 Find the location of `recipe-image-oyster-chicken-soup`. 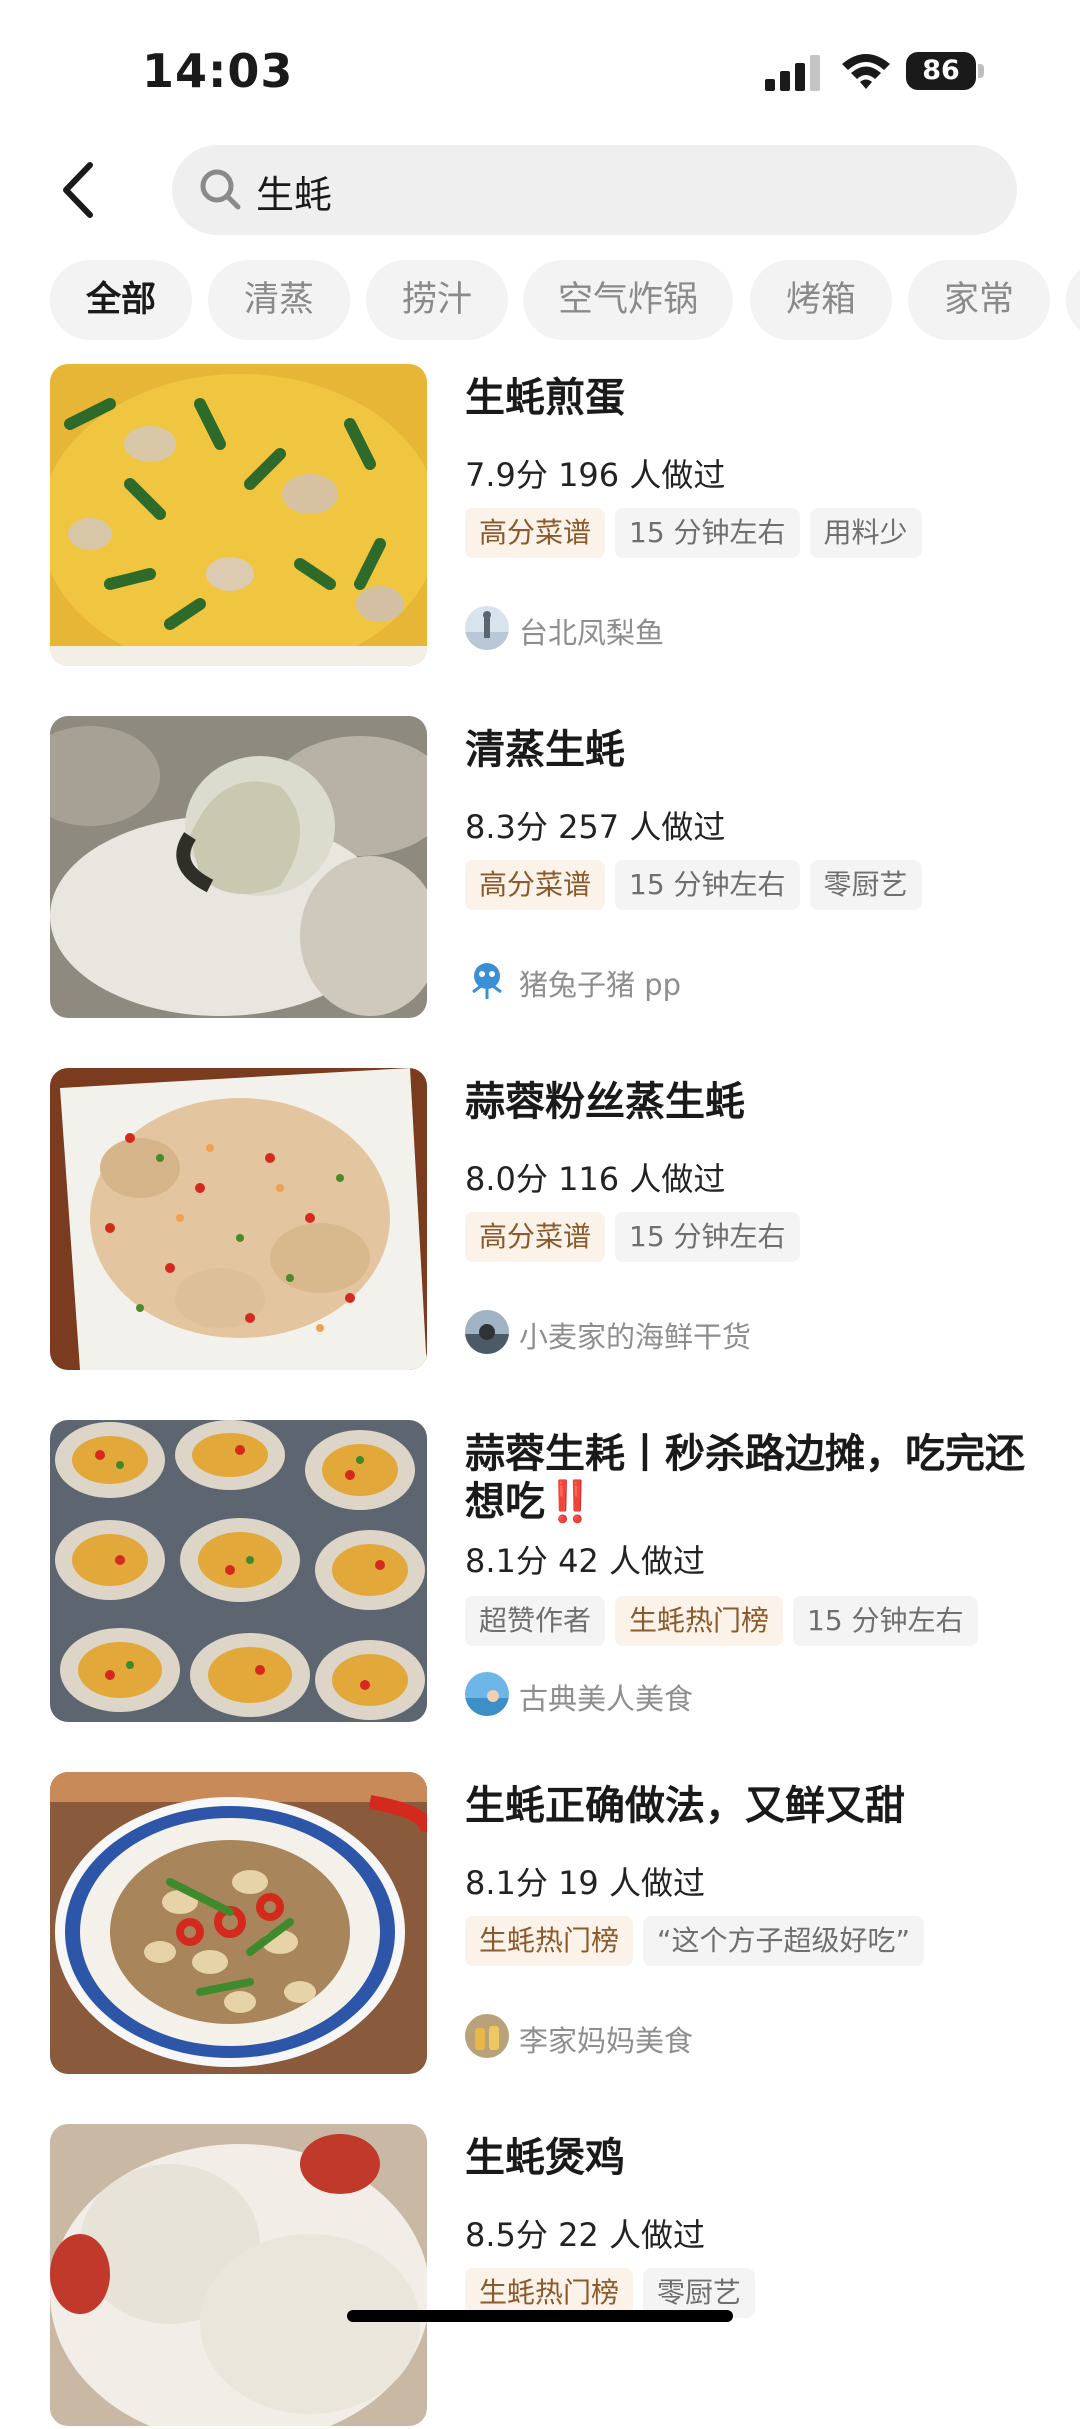

recipe-image-oyster-chicken-soup is located at coordinates (238, 2275).